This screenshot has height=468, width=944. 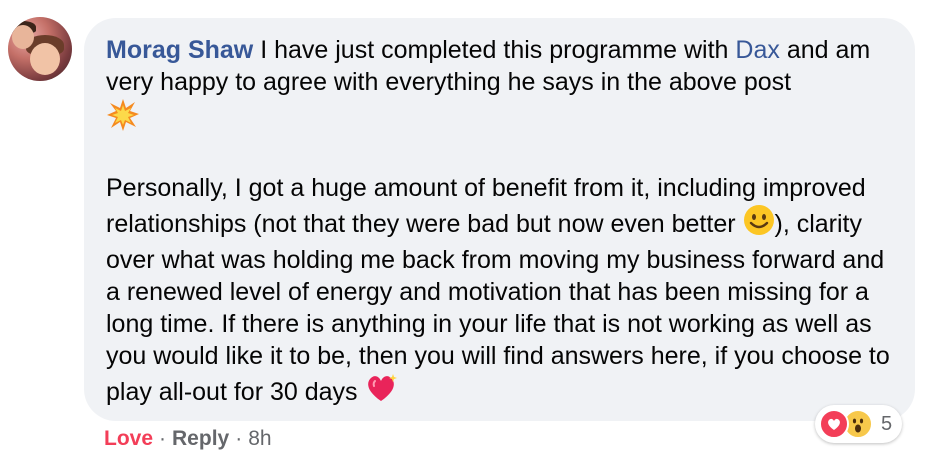 I want to click on mention-link: Dax, so click(x=757, y=50).